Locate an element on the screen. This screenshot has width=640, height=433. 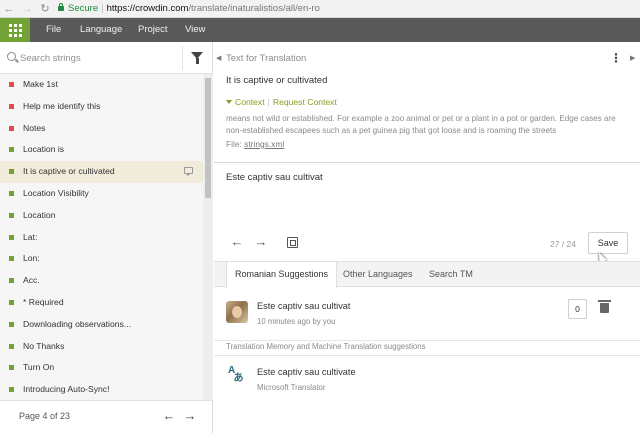
vote-count: 0 is located at coordinates (577, 309).